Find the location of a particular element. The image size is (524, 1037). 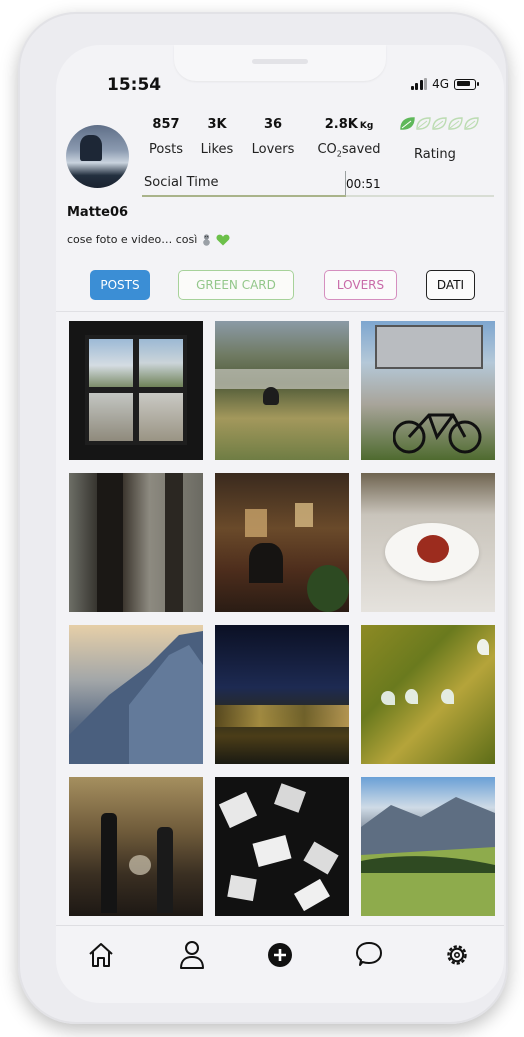

social-time-value: 00:51 is located at coordinates (363, 184).